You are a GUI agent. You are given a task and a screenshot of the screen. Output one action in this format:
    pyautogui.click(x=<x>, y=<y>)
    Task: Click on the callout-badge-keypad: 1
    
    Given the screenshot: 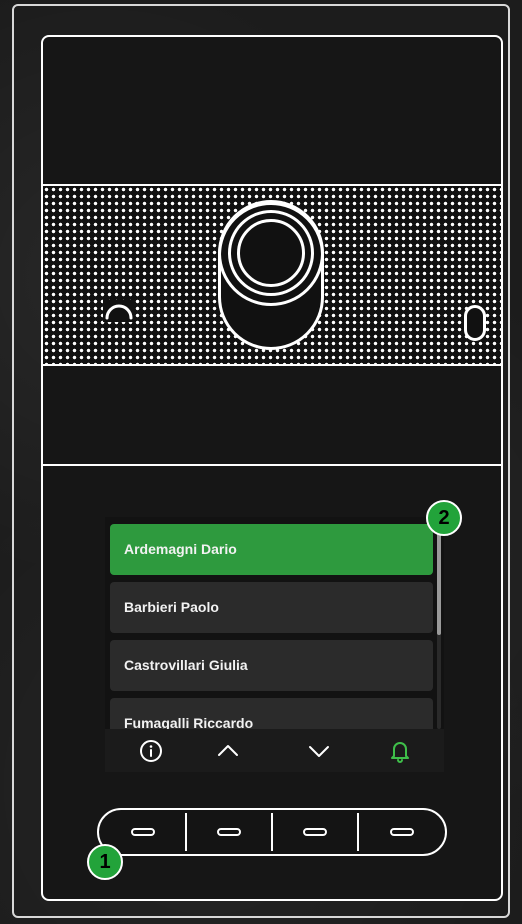 What is the action you would take?
    pyautogui.click(x=105, y=862)
    